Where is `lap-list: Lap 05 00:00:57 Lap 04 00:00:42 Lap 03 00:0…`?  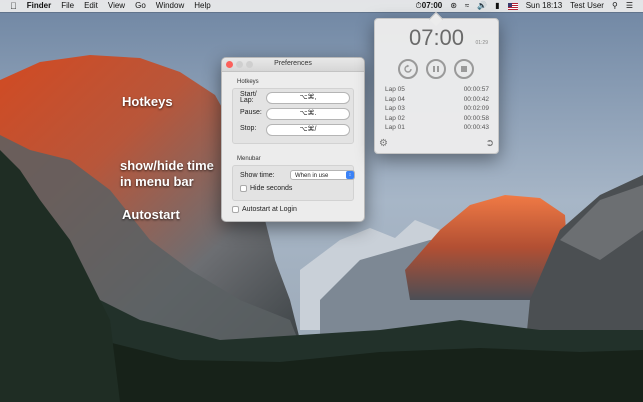
lap-list: Lap 05 00:00:57 Lap 04 00:00:42 Lap 03 00:0… is located at coordinates (437, 110).